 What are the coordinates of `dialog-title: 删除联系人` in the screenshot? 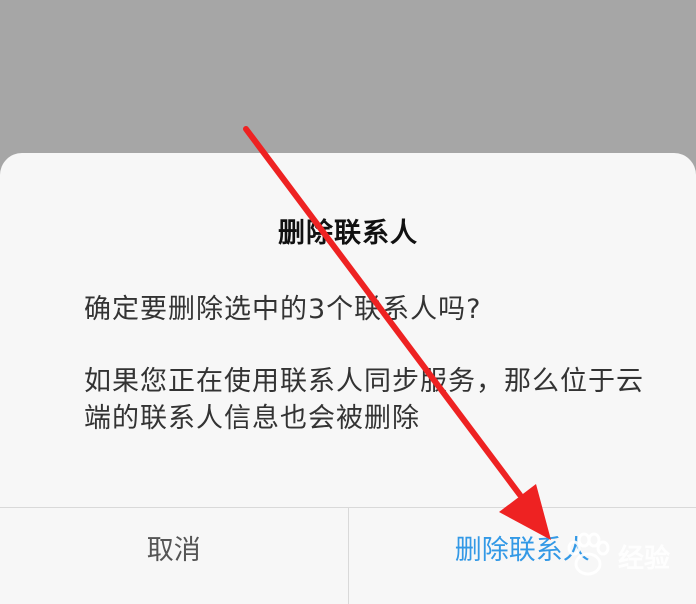 It's located at (348, 233).